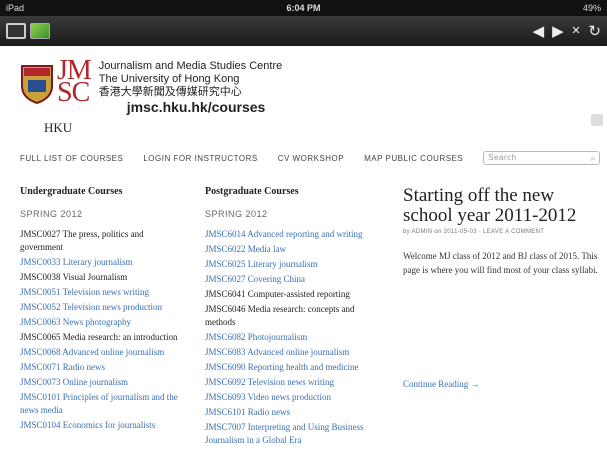 The width and height of the screenshot is (607, 464). Describe the element at coordinates (37, 84) in the screenshot. I see `hku-crest-logo` at that location.